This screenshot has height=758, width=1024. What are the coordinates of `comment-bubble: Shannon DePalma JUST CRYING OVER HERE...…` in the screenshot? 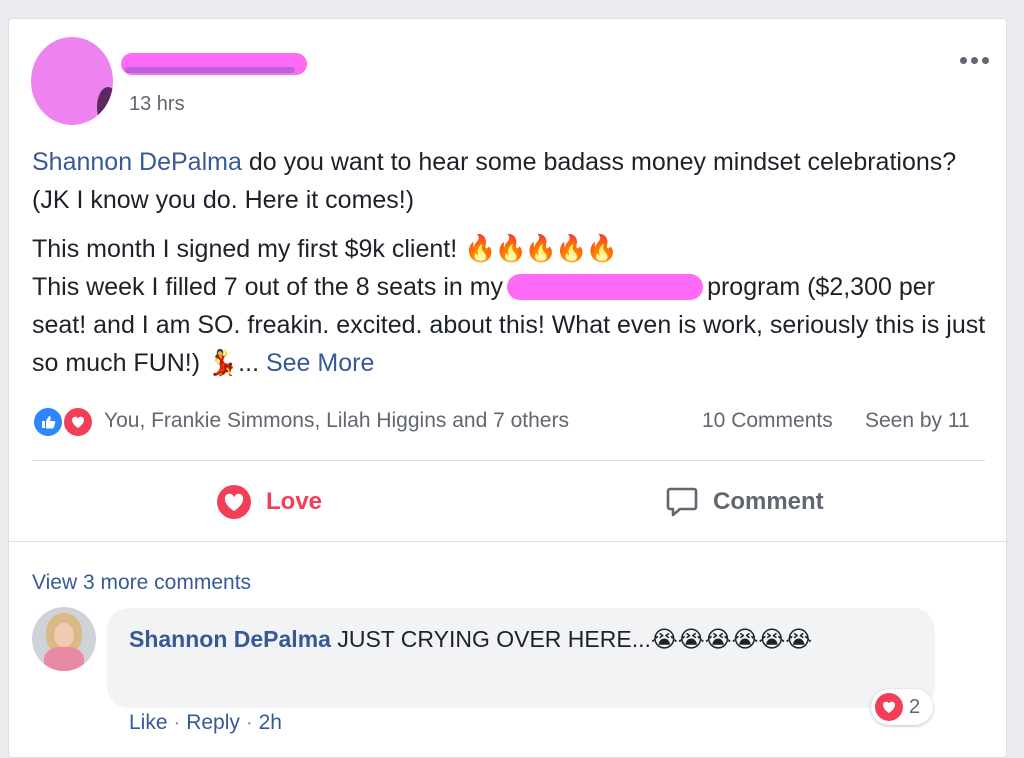 It's located at (521, 658).